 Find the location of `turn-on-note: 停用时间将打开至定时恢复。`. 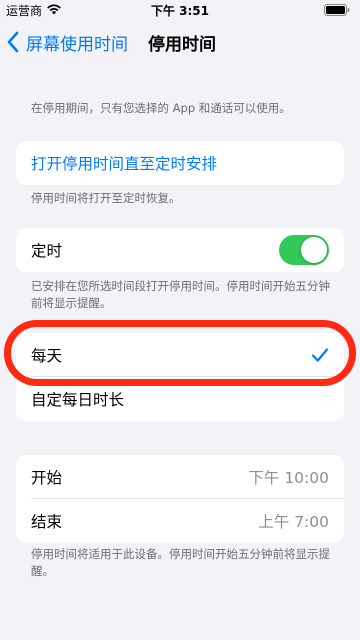

turn-on-note: 停用时间将打开至定时恢复。 is located at coordinates (106, 198).